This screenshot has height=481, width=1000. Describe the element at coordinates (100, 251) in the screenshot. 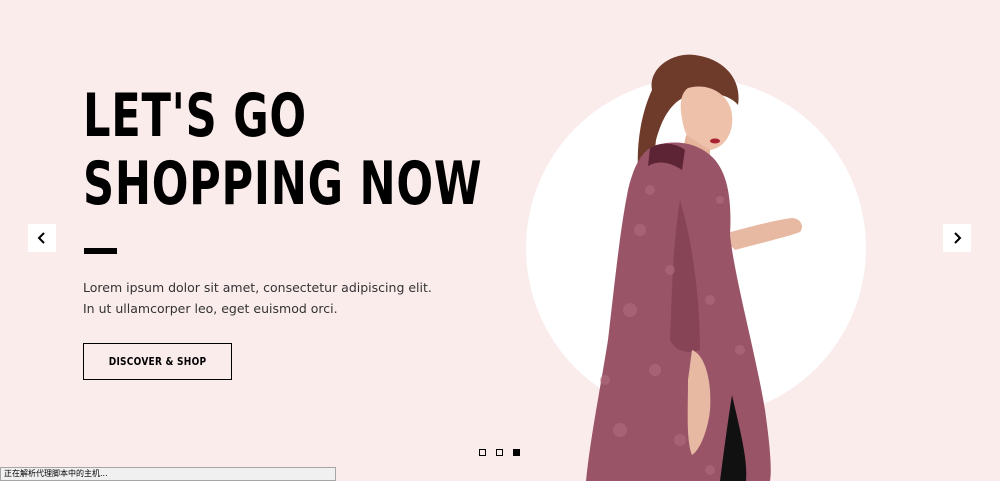

I see `headline-divider` at that location.